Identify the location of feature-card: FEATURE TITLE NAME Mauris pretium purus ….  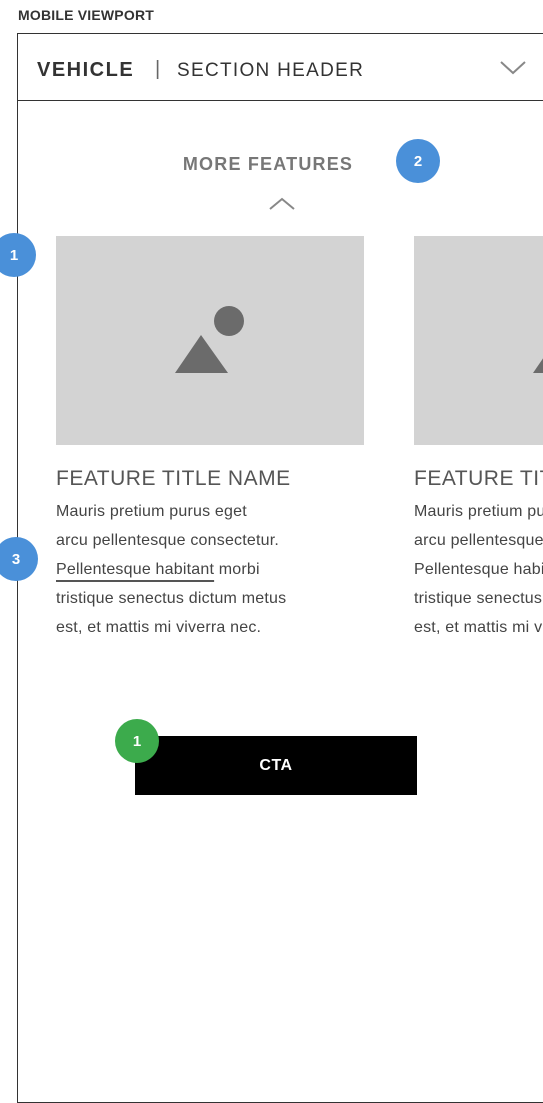
(478, 439).